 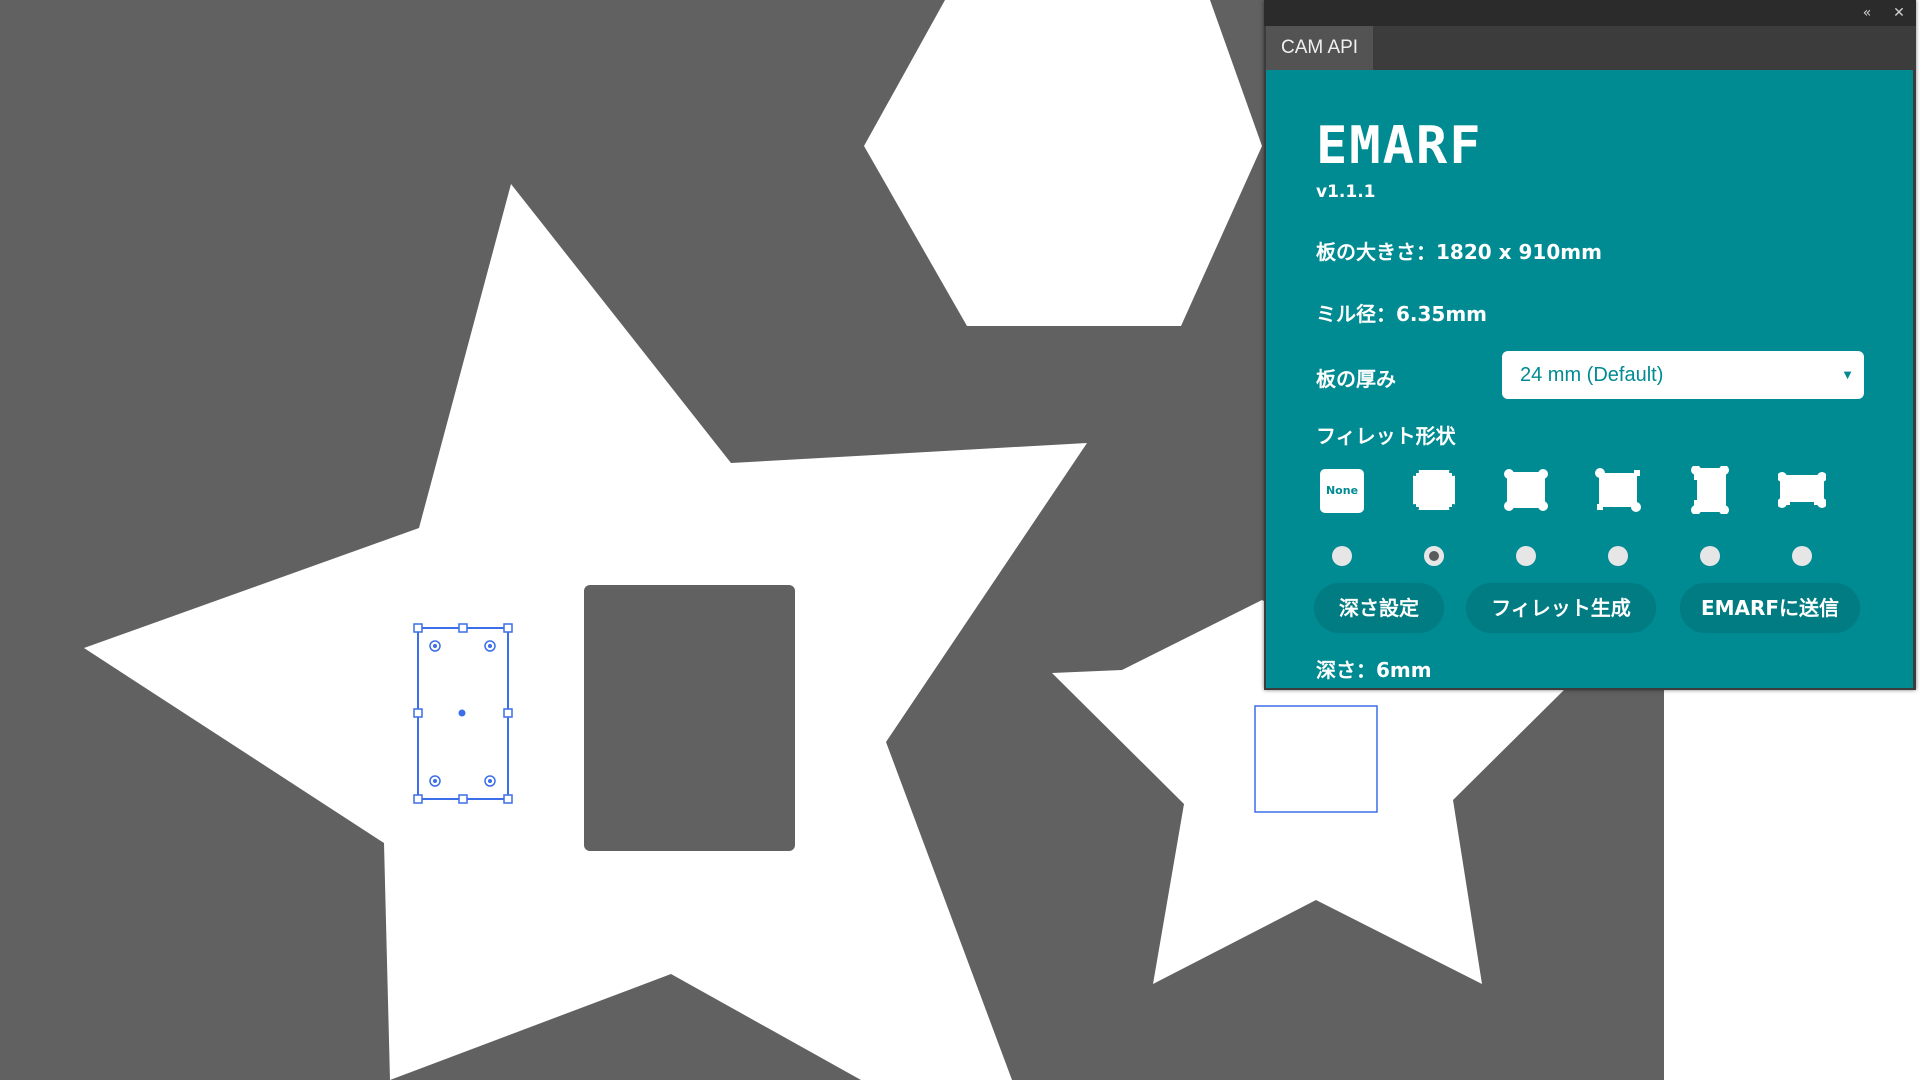 What do you see at coordinates (1770, 608) in the screenshot?
I see `send-to-emarf-button: EMARFに送信` at bounding box center [1770, 608].